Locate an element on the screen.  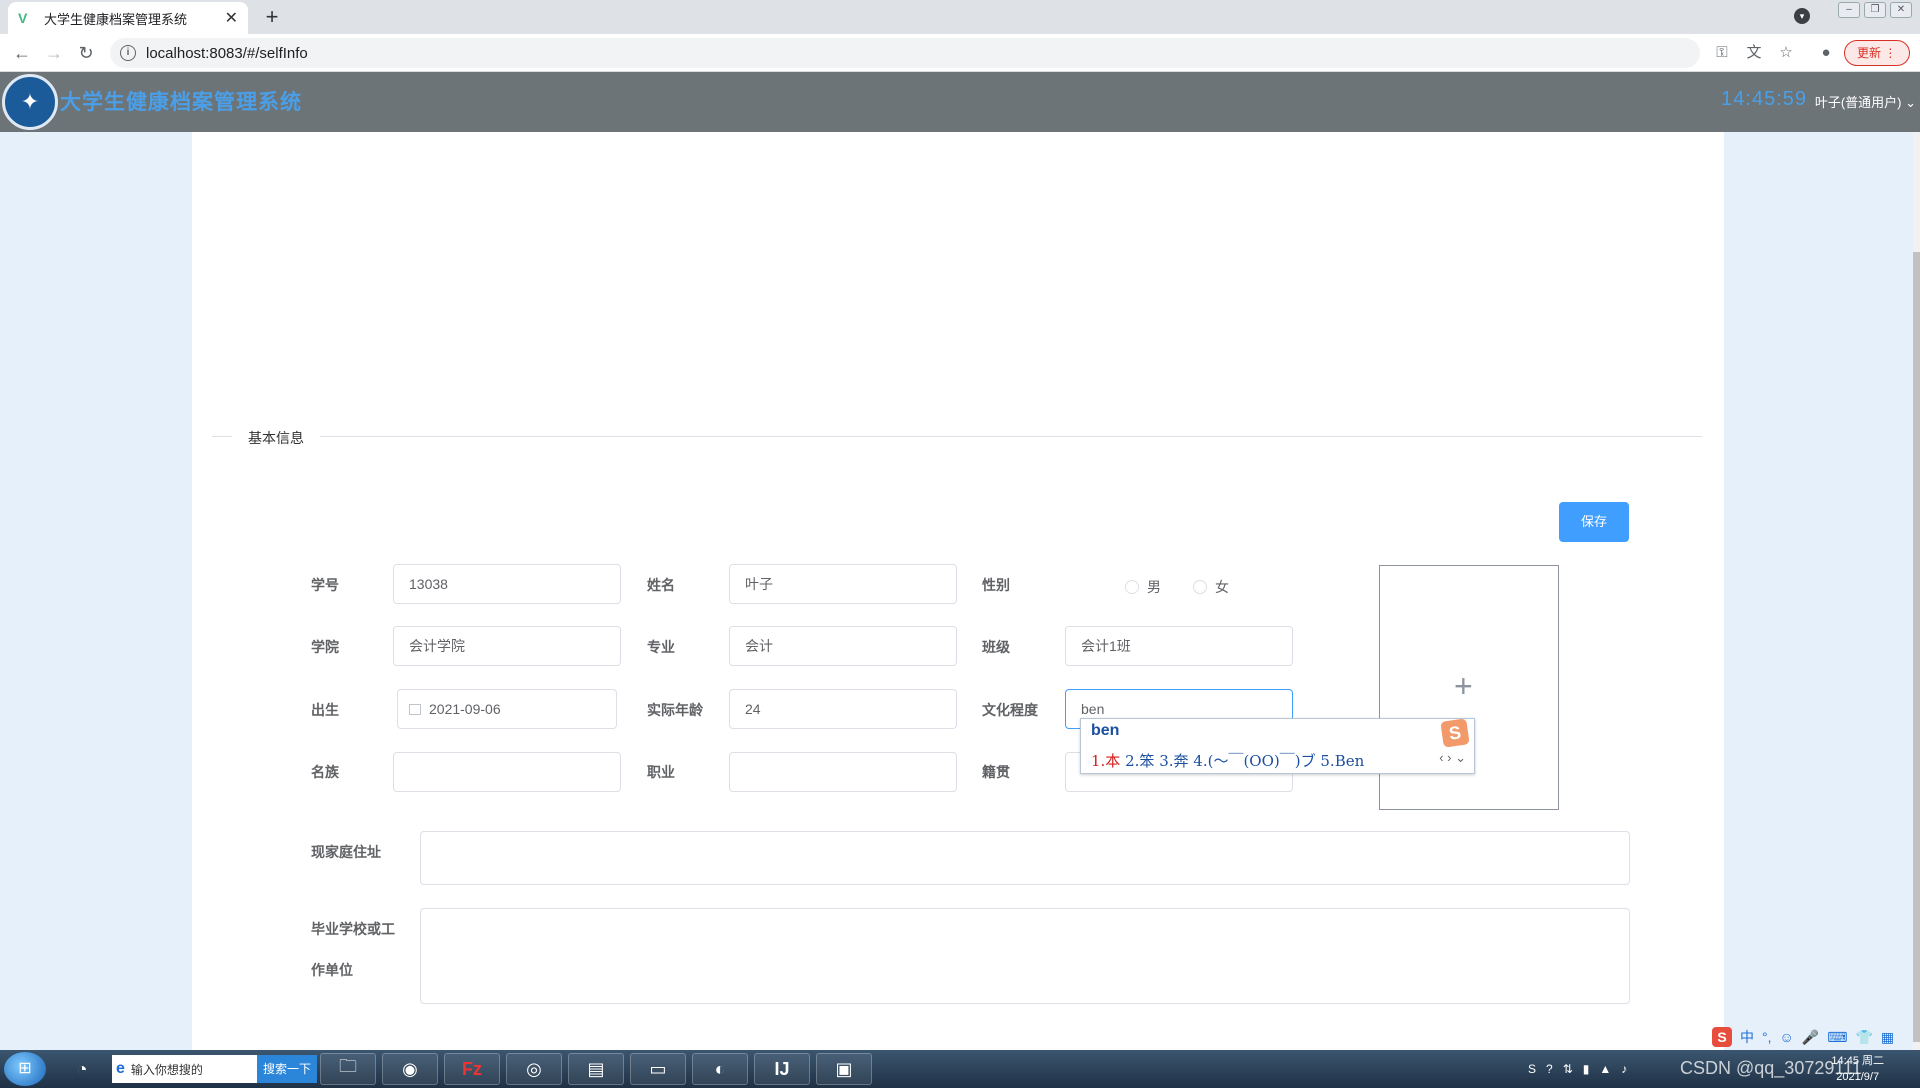
student-id-label: 学号 is located at coordinates (325, 585).